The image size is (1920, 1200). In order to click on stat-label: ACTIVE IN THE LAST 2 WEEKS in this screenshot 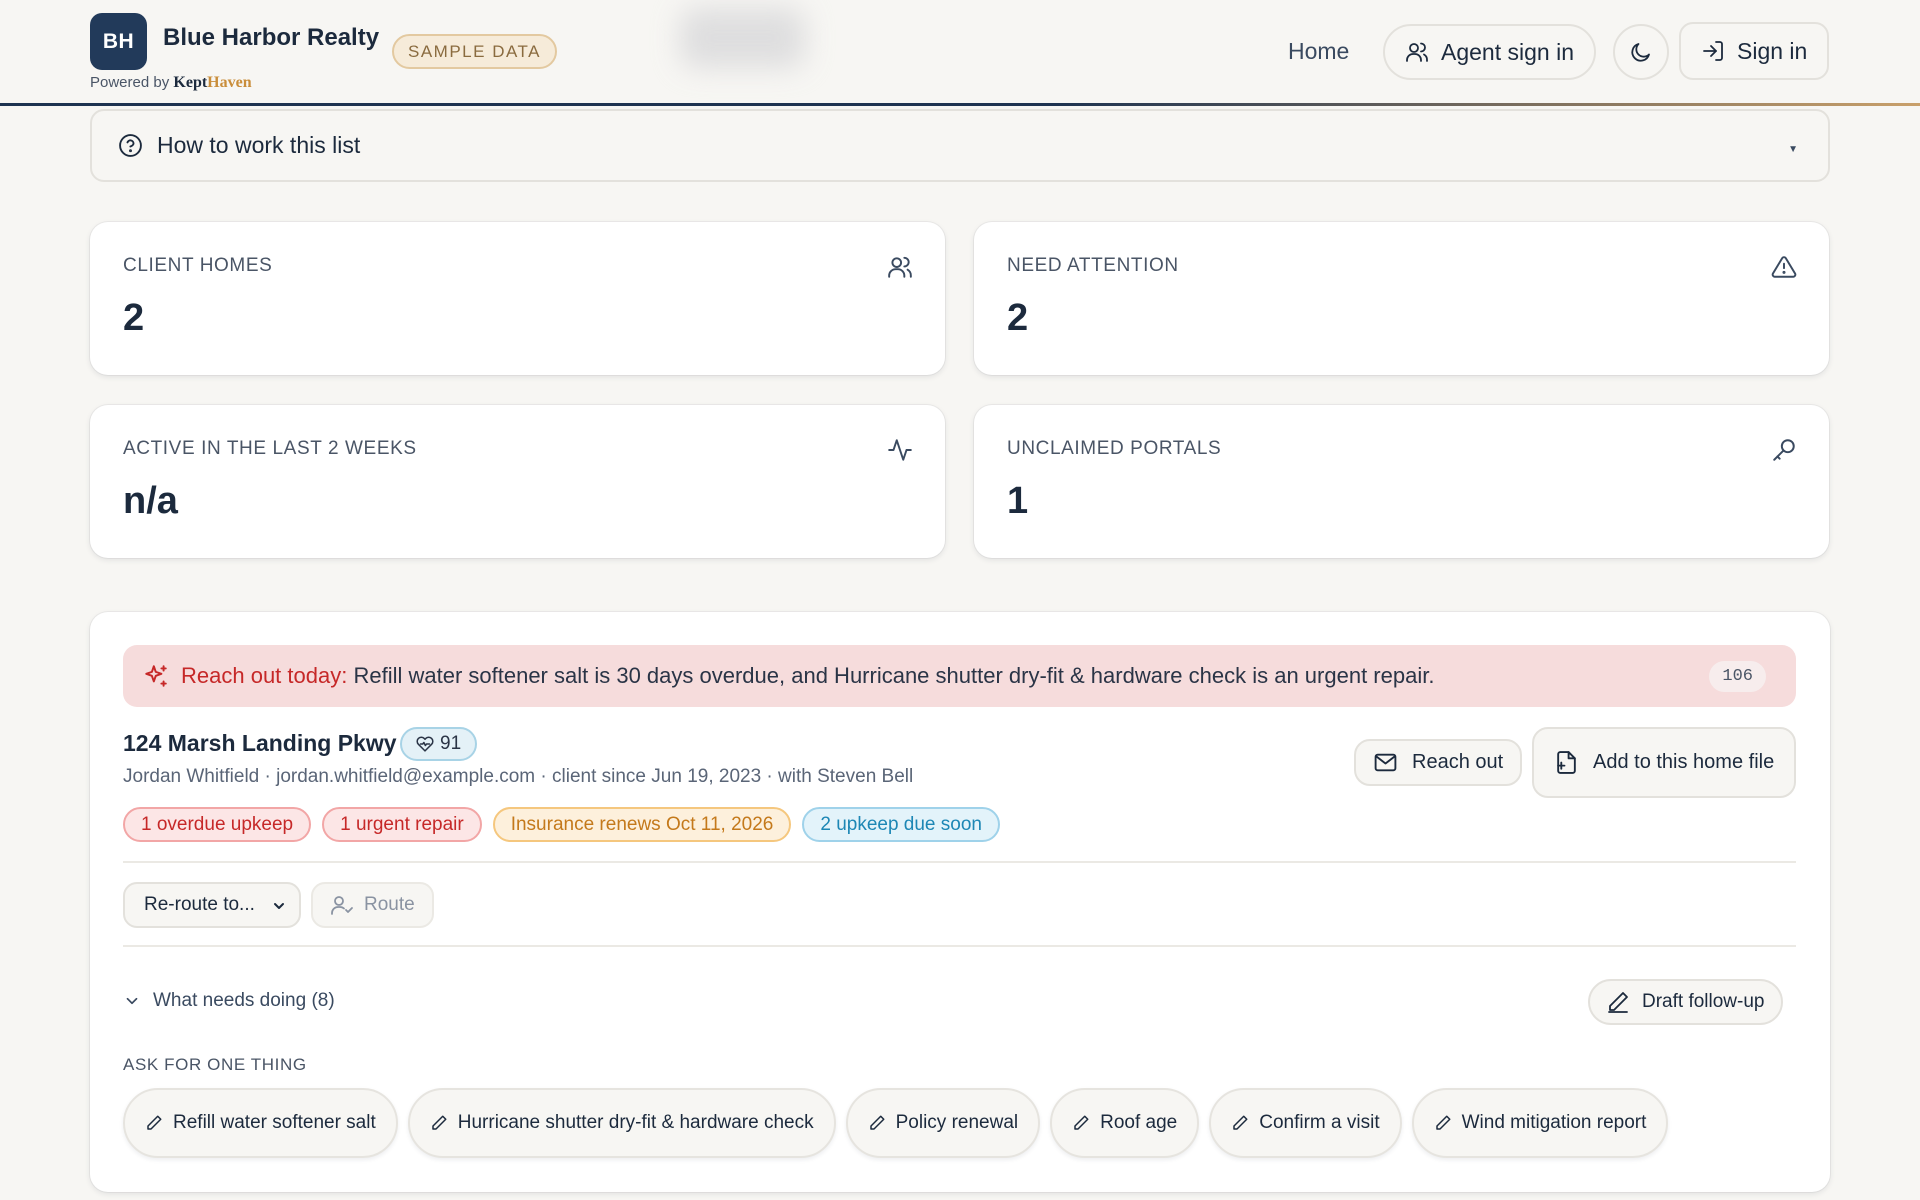, I will do `click(270, 448)`.